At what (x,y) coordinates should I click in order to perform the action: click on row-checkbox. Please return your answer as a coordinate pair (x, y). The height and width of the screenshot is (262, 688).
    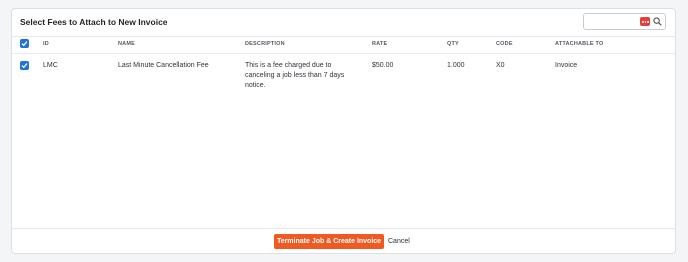
    Looking at the image, I should click on (24, 65).